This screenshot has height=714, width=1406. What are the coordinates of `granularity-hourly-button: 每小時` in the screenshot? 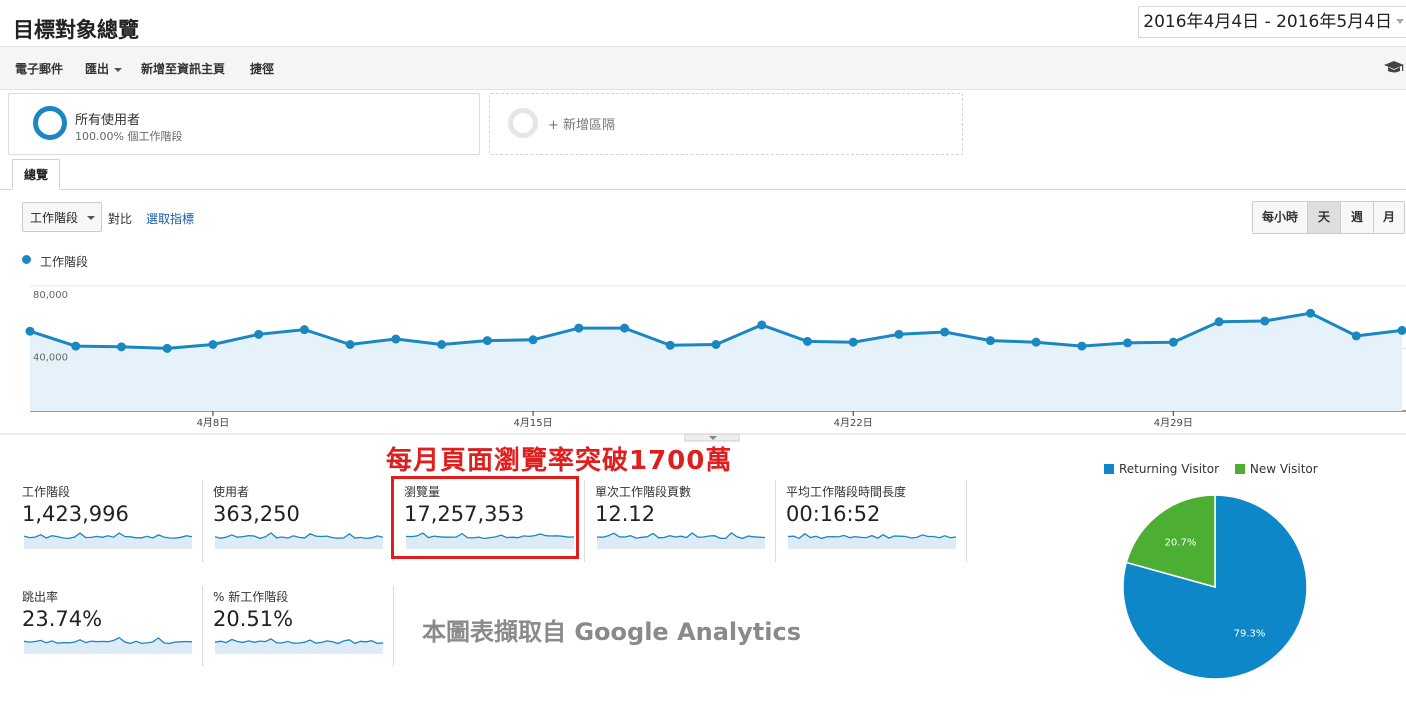 It's located at (1280, 217).